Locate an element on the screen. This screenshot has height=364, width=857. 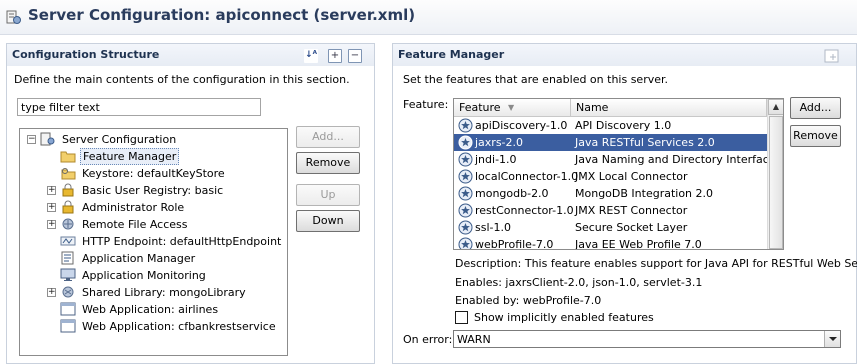
filter-input: type filter text is located at coordinates (139, 107).